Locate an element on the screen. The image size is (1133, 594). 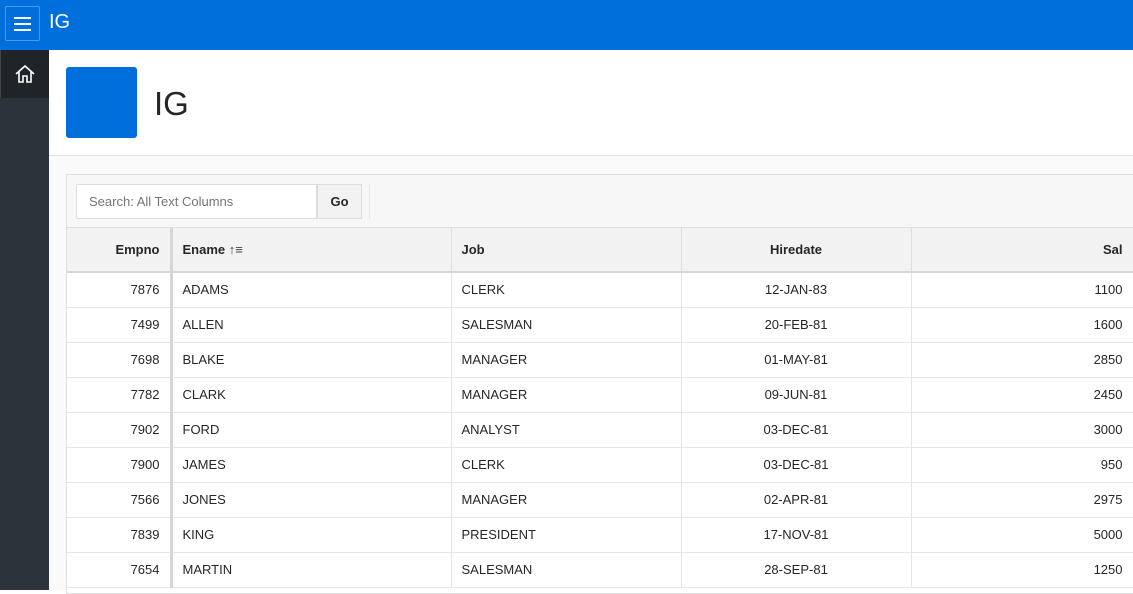
table-row: 7654 MARTIN SALESMAN 28-SEP-81 1250 is located at coordinates (600, 570).